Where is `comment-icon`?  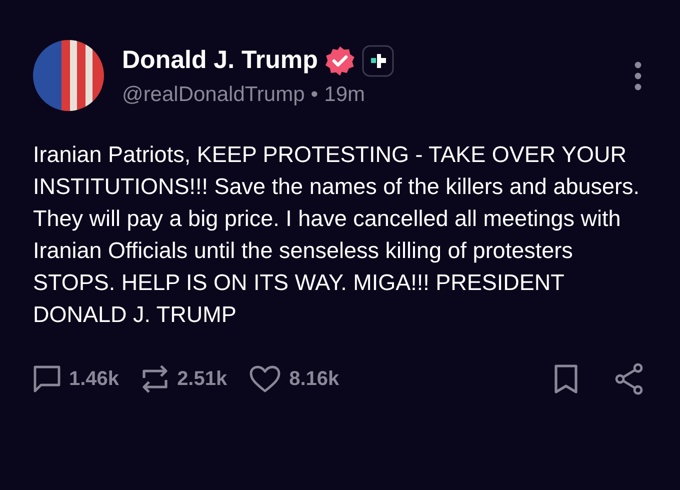 comment-icon is located at coordinates (47, 379).